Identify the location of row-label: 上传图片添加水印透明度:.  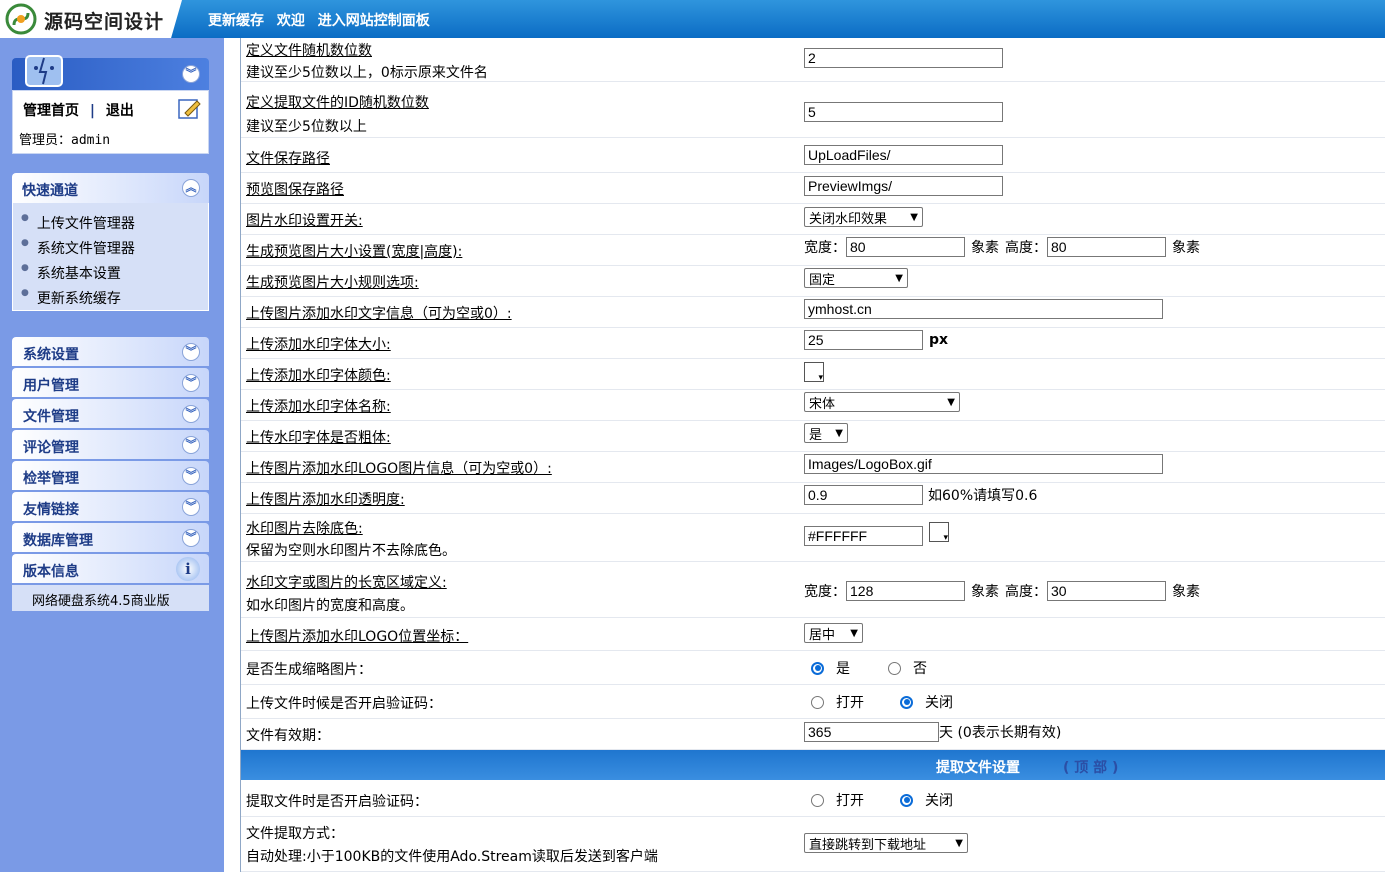
(325, 500).